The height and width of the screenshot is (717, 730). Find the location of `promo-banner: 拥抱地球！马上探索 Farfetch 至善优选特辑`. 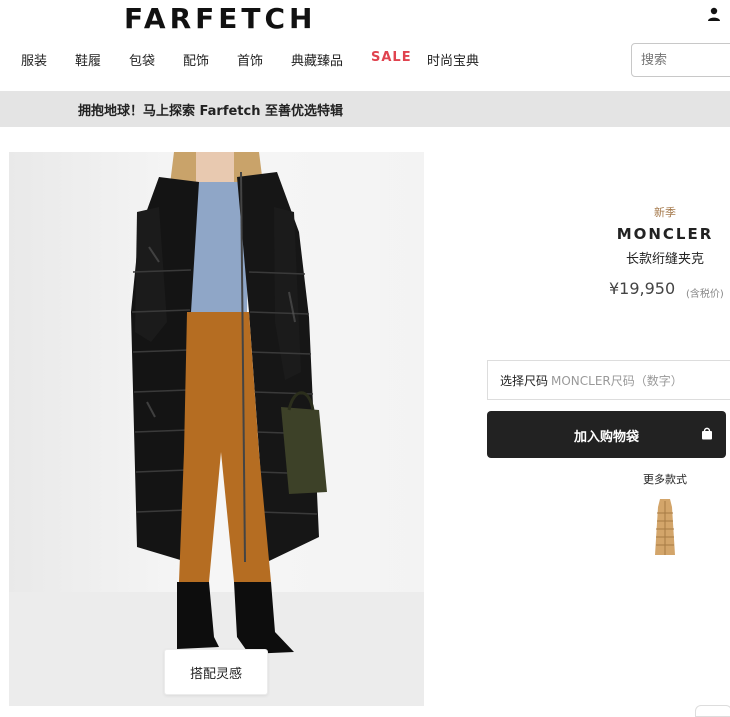

promo-banner: 拥抱地球！马上探索 Farfetch 至善优选特辑 is located at coordinates (365, 109).